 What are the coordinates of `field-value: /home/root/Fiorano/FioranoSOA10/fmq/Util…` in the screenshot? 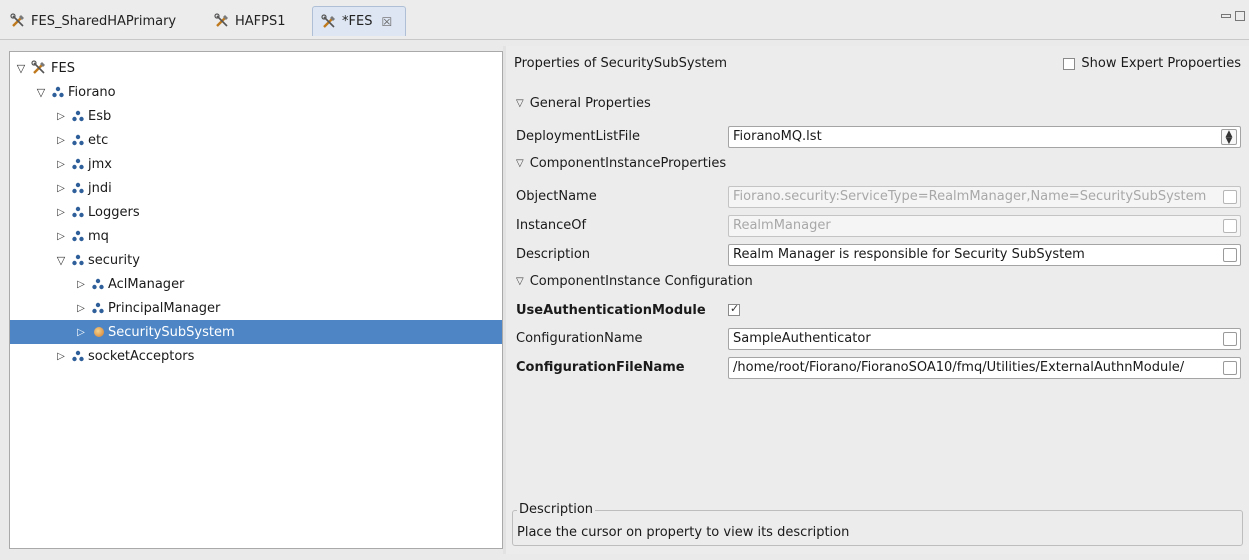 It's located at (959, 367).